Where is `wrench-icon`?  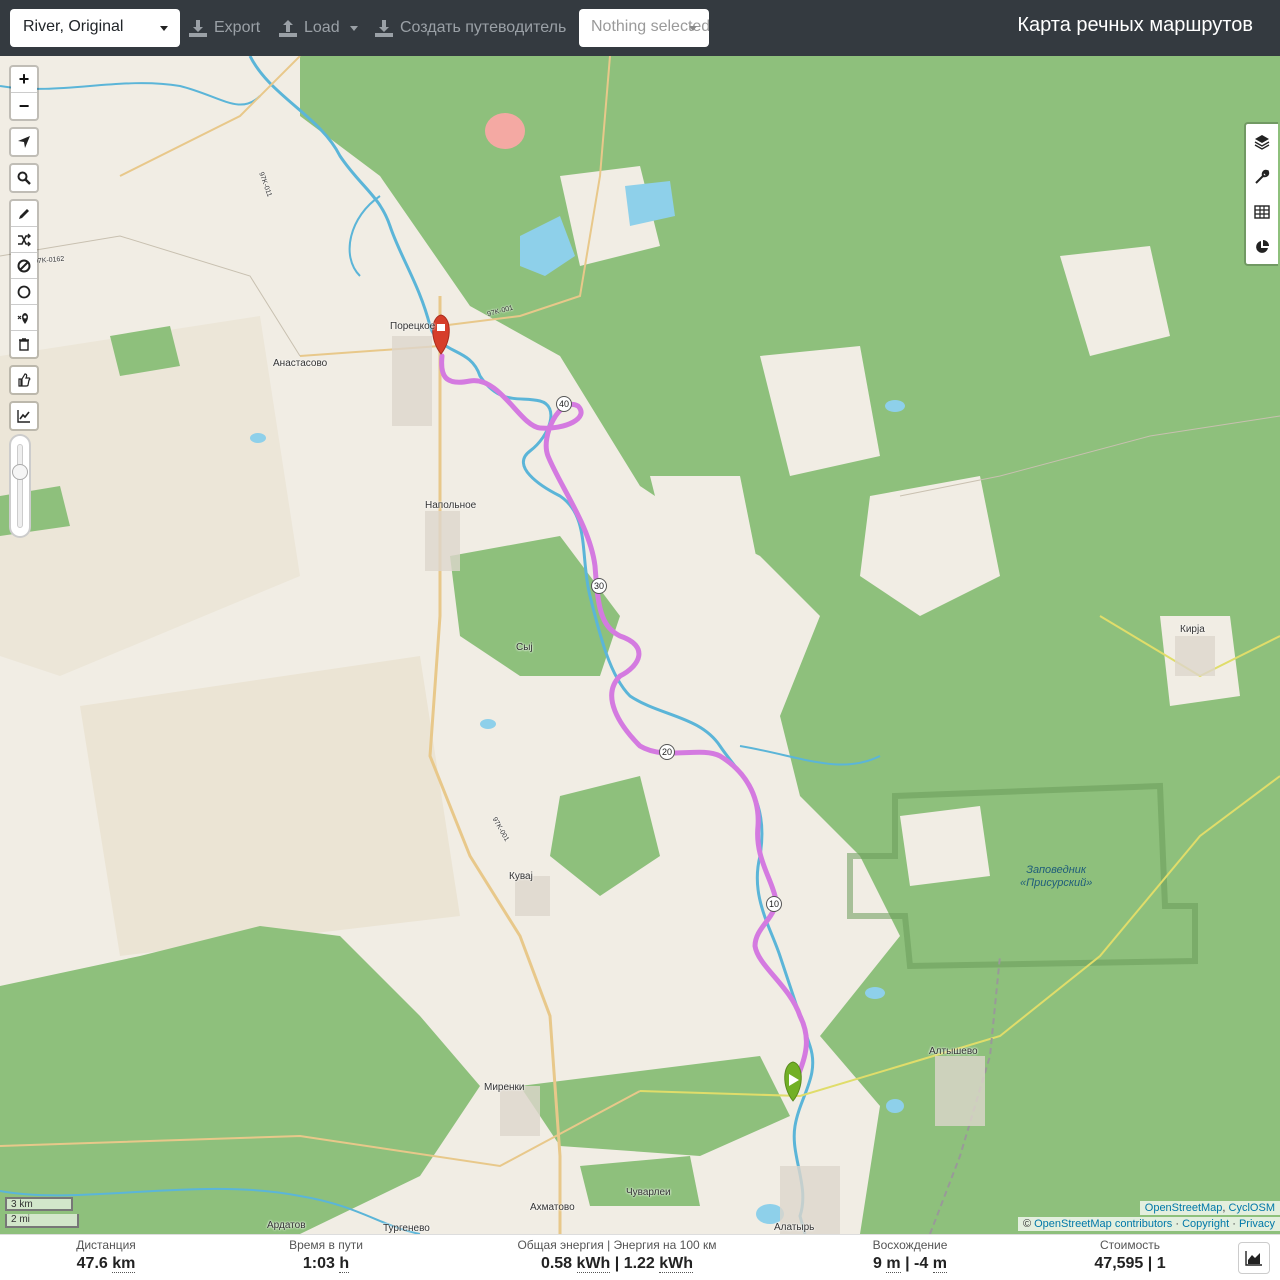
wrench-icon is located at coordinates (1262, 176).